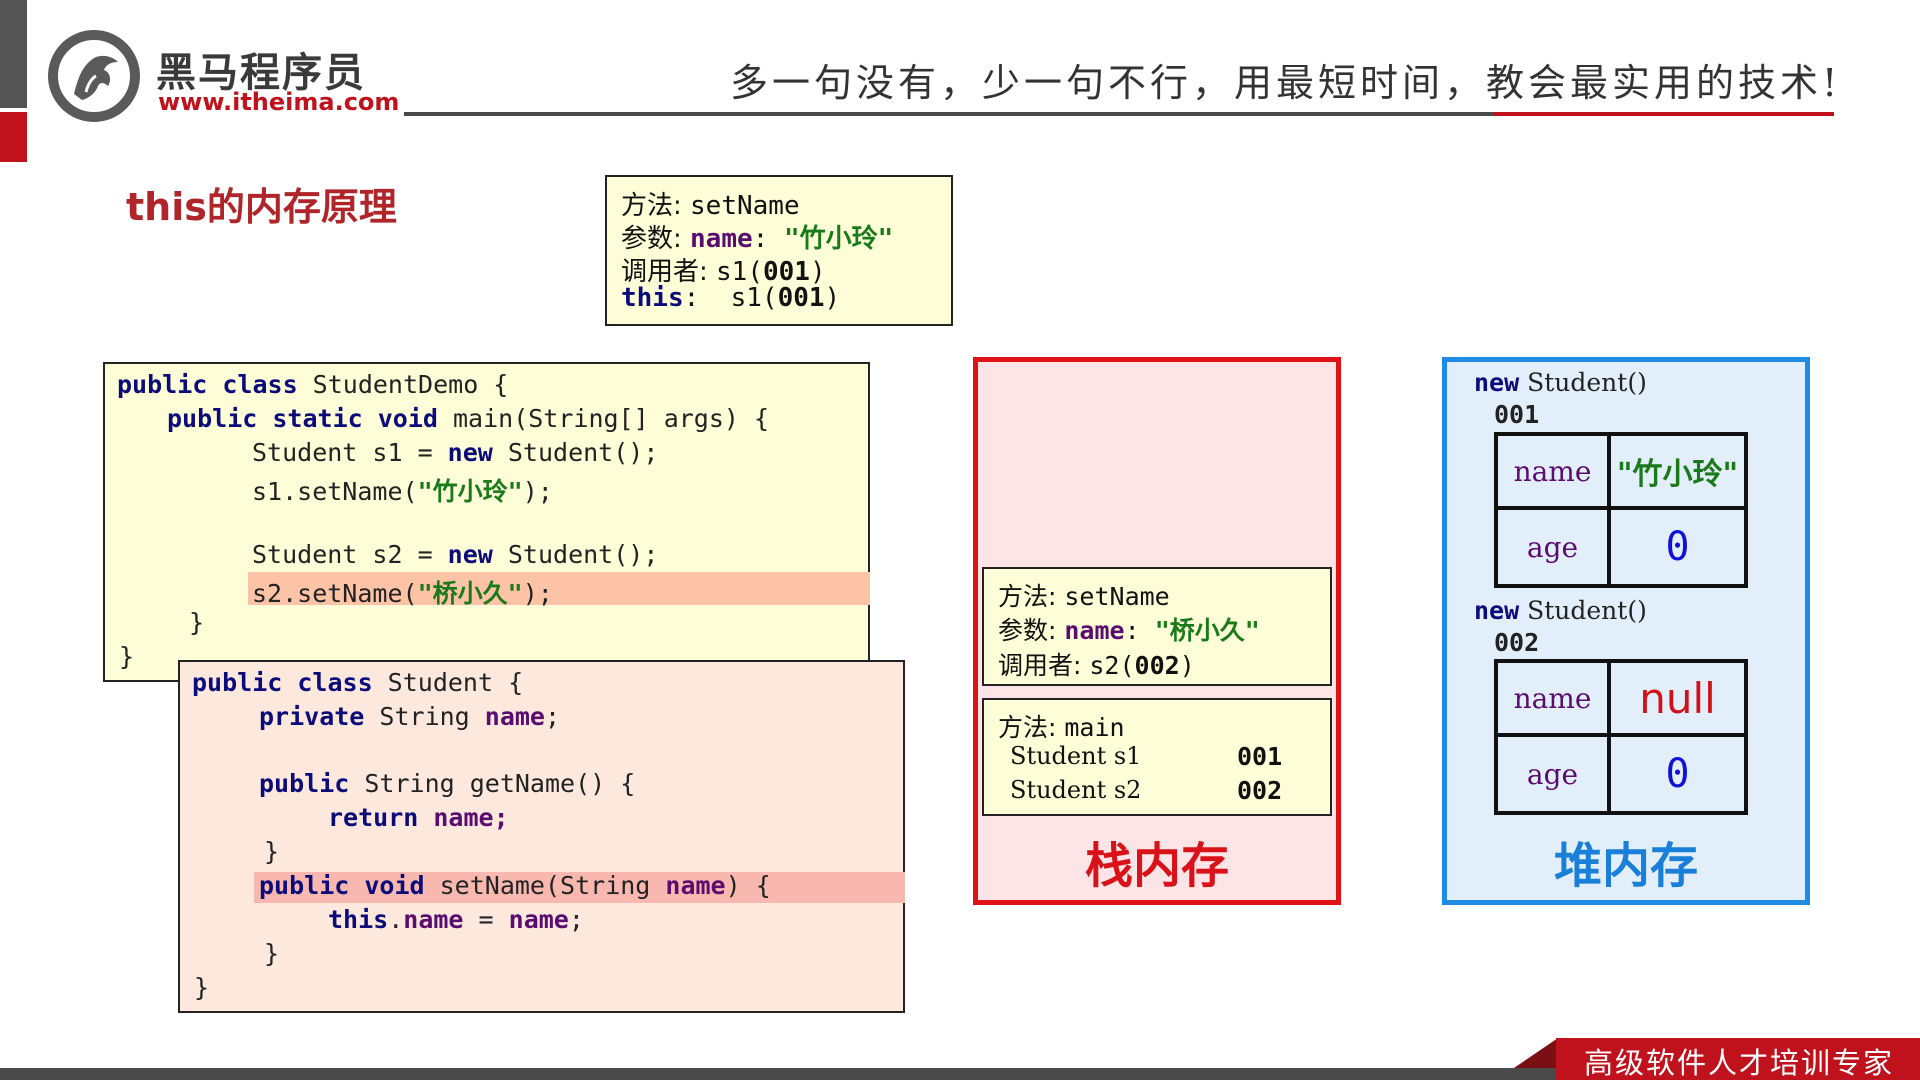 The image size is (1920, 1082). I want to click on stack-frame-setname: 方法: setName 参数: name: "桥小久" 调用者: s2(002), so click(1157, 626).